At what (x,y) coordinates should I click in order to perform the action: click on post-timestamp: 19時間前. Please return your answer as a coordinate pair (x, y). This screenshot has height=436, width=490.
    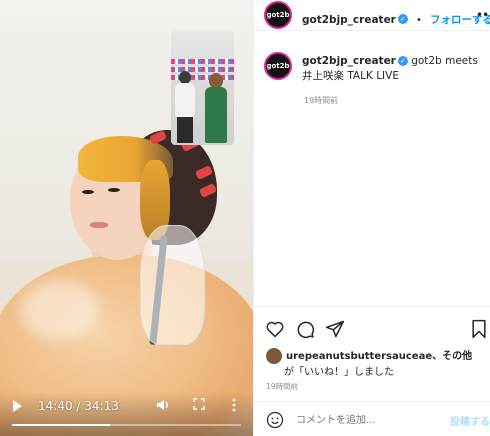
    Looking at the image, I should click on (282, 386).